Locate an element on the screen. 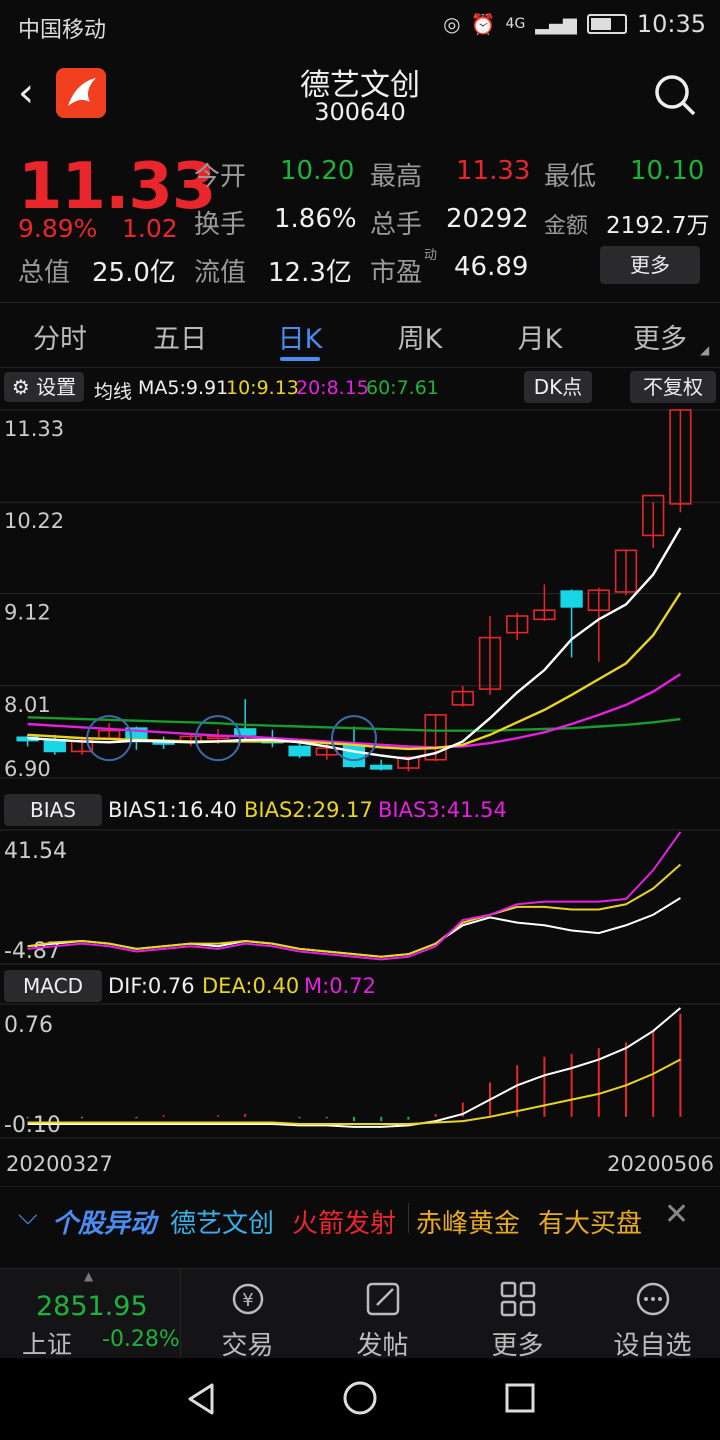  change-amount: 1.02 is located at coordinates (150, 228).